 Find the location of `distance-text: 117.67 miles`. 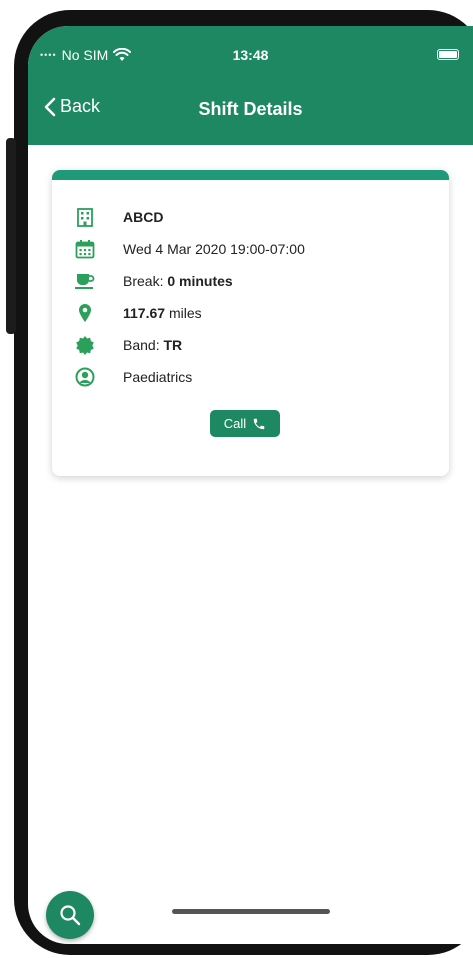

distance-text: 117.67 miles is located at coordinates (162, 313).